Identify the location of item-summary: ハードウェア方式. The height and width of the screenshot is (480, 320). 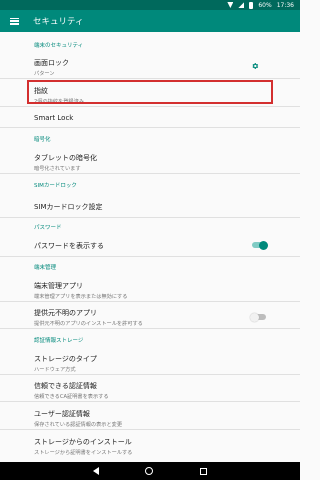
(55, 370).